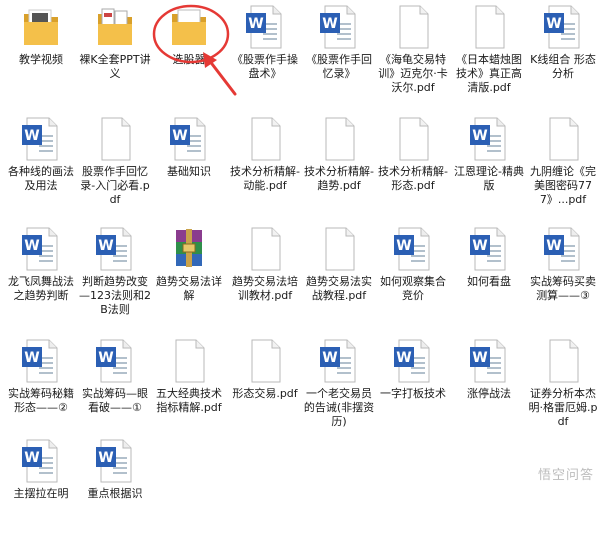 This screenshot has width=598, height=546. I want to click on file-label: 趋势交易法实战教程.pdf, so click(339, 288).